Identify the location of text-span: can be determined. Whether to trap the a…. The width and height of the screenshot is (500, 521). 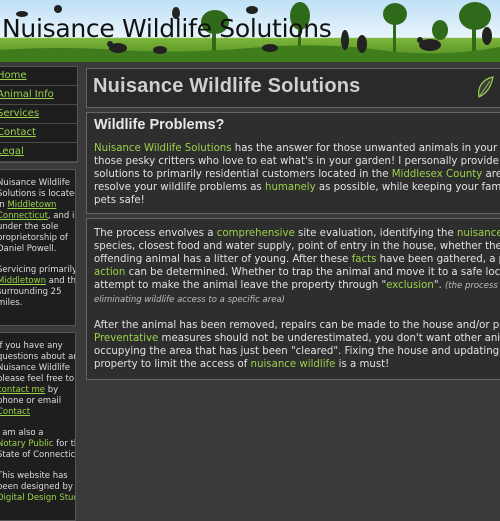
(312, 272).